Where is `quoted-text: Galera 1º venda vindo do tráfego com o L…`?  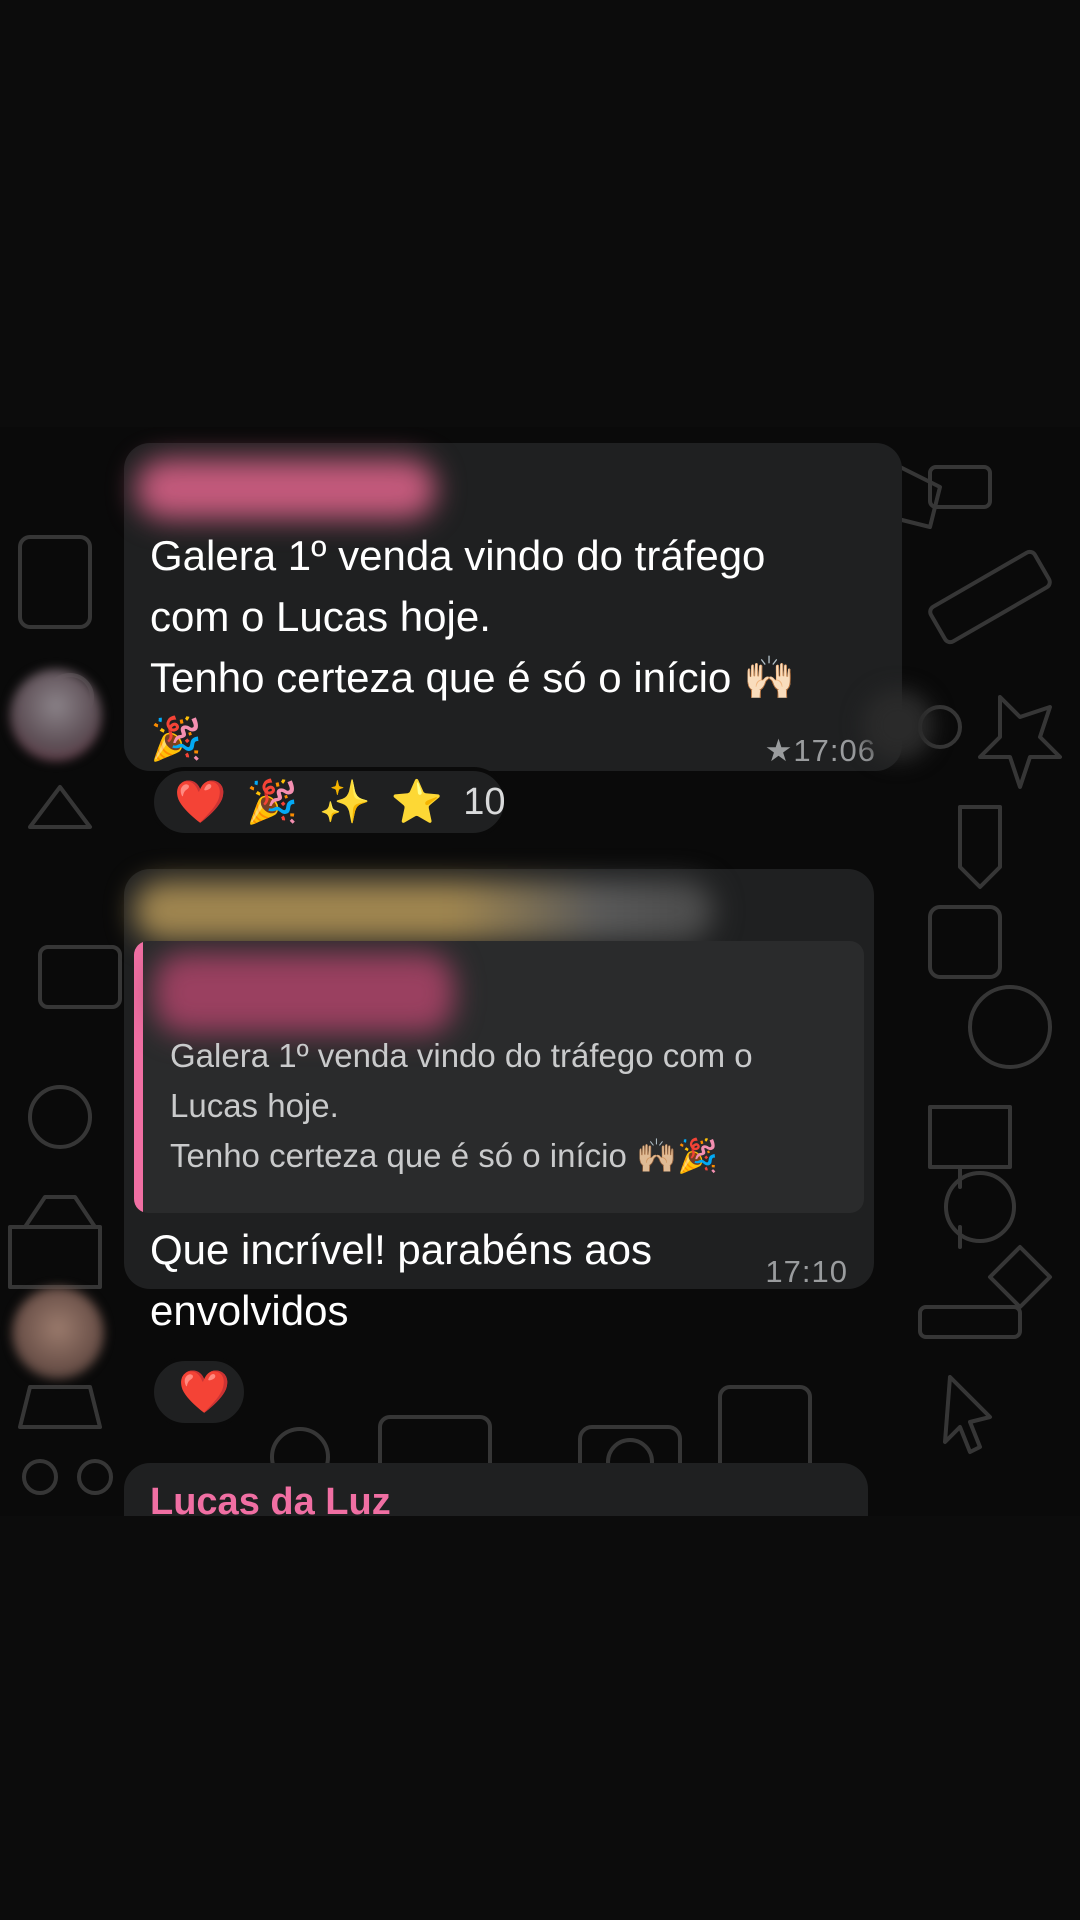 quoted-text: Galera 1º venda vindo do tráfego com o L… is located at coordinates (461, 1105).